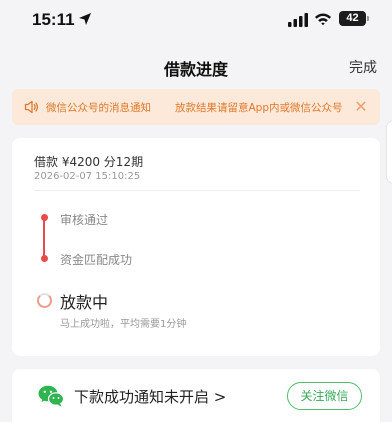  I want to click on loan-summary: 借款 ¥4200 分12期, so click(89, 162).